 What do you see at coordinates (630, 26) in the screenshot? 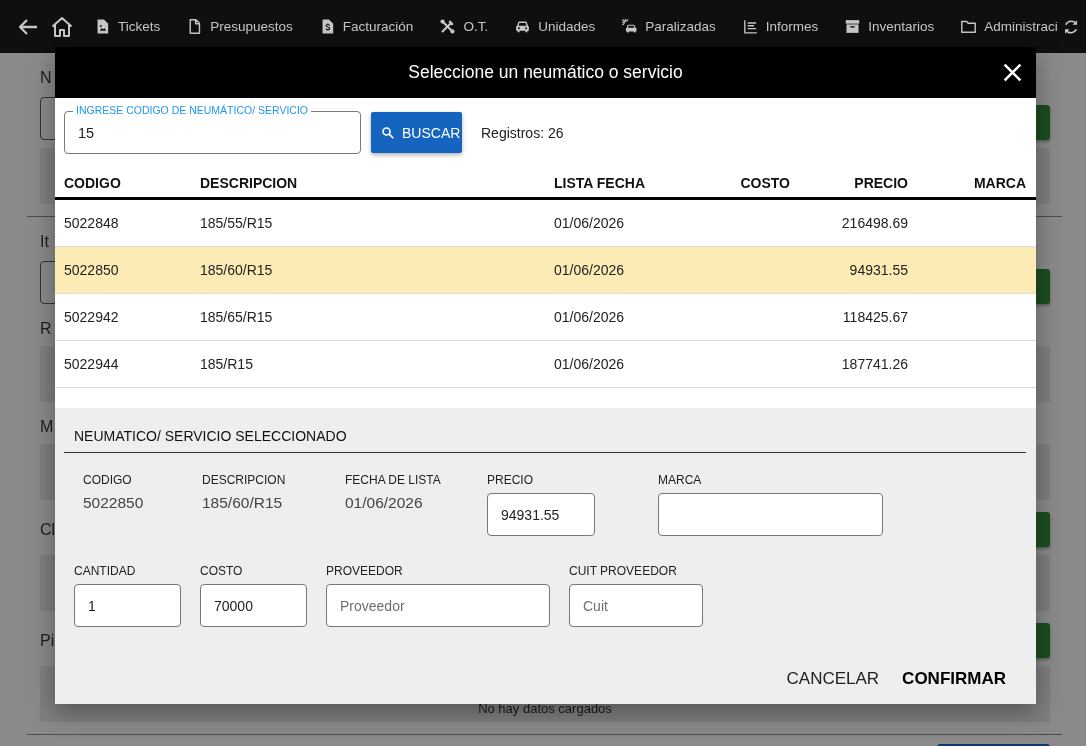
I see `car-burst-icon` at bounding box center [630, 26].